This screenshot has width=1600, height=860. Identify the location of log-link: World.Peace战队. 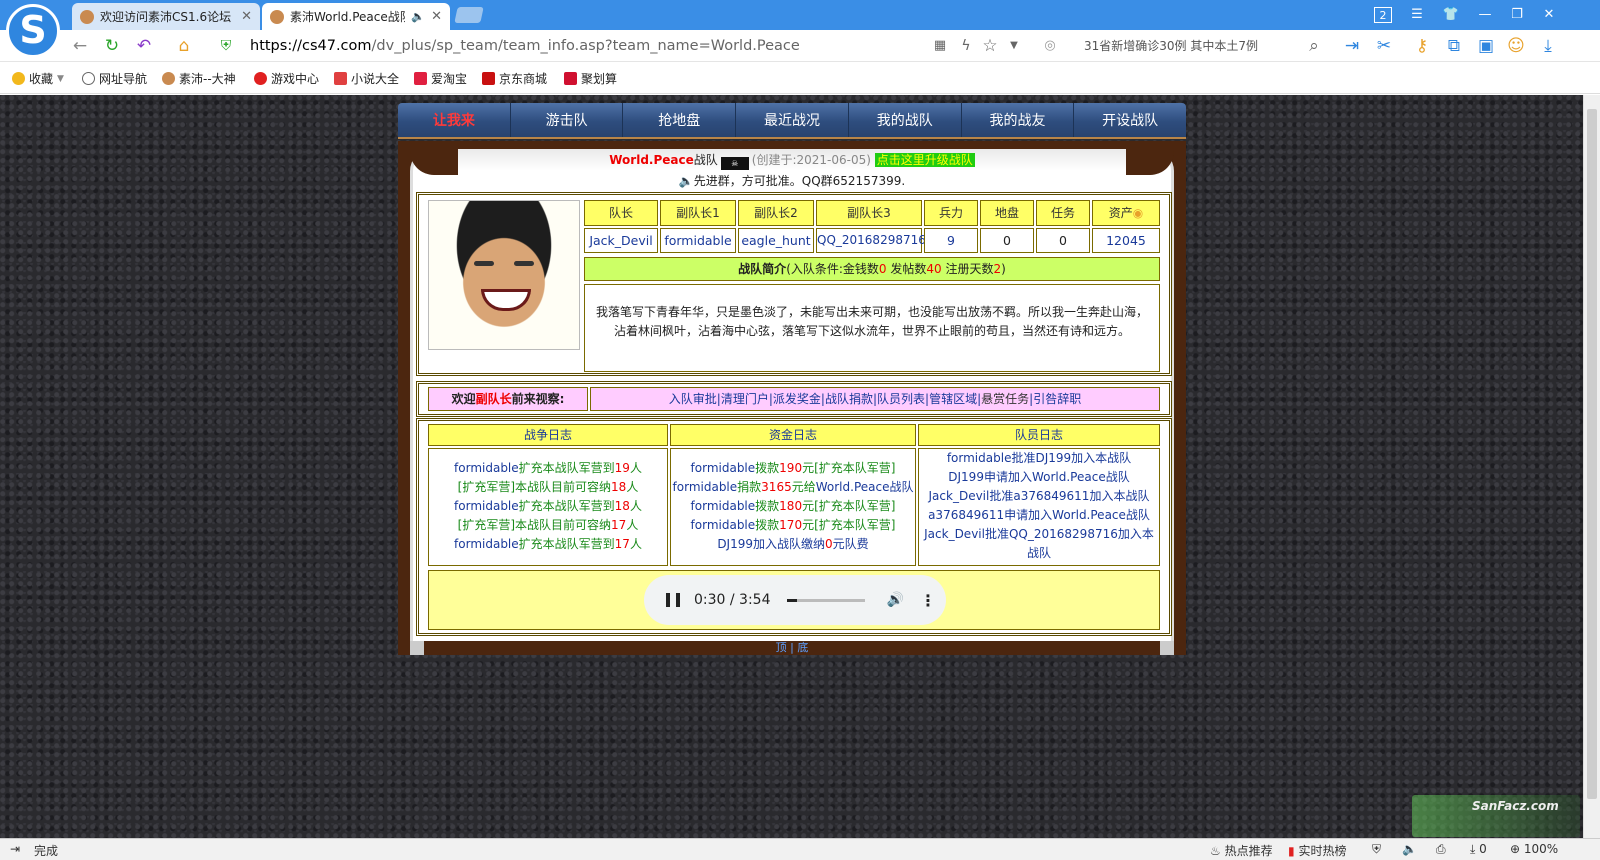
(865, 487).